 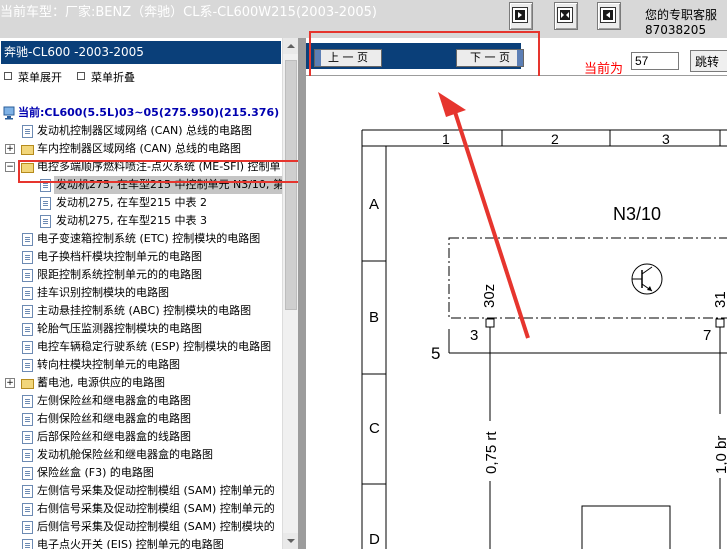 I want to click on row-label-d: D, so click(x=374, y=539).